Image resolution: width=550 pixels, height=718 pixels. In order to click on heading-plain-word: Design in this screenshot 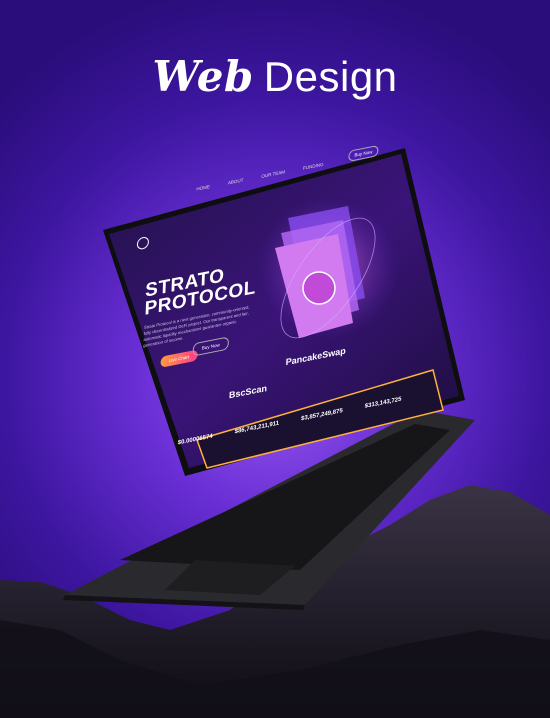, I will do `click(330, 76)`.